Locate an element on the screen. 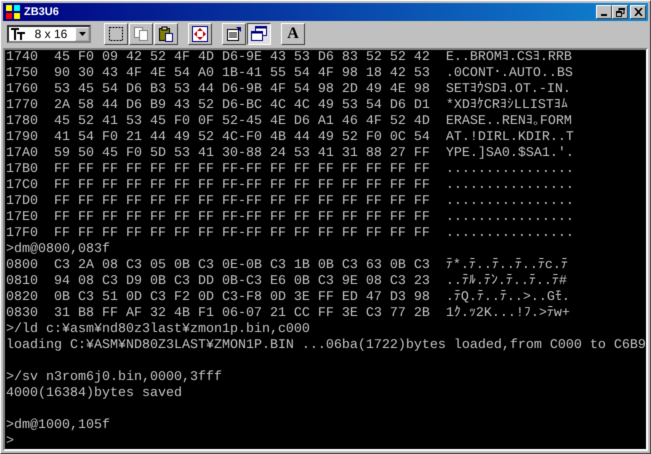  console-line: >/ld c:¥asm¥nd80z3last¥zmon1p.bin,c000 is located at coordinates (158, 330).